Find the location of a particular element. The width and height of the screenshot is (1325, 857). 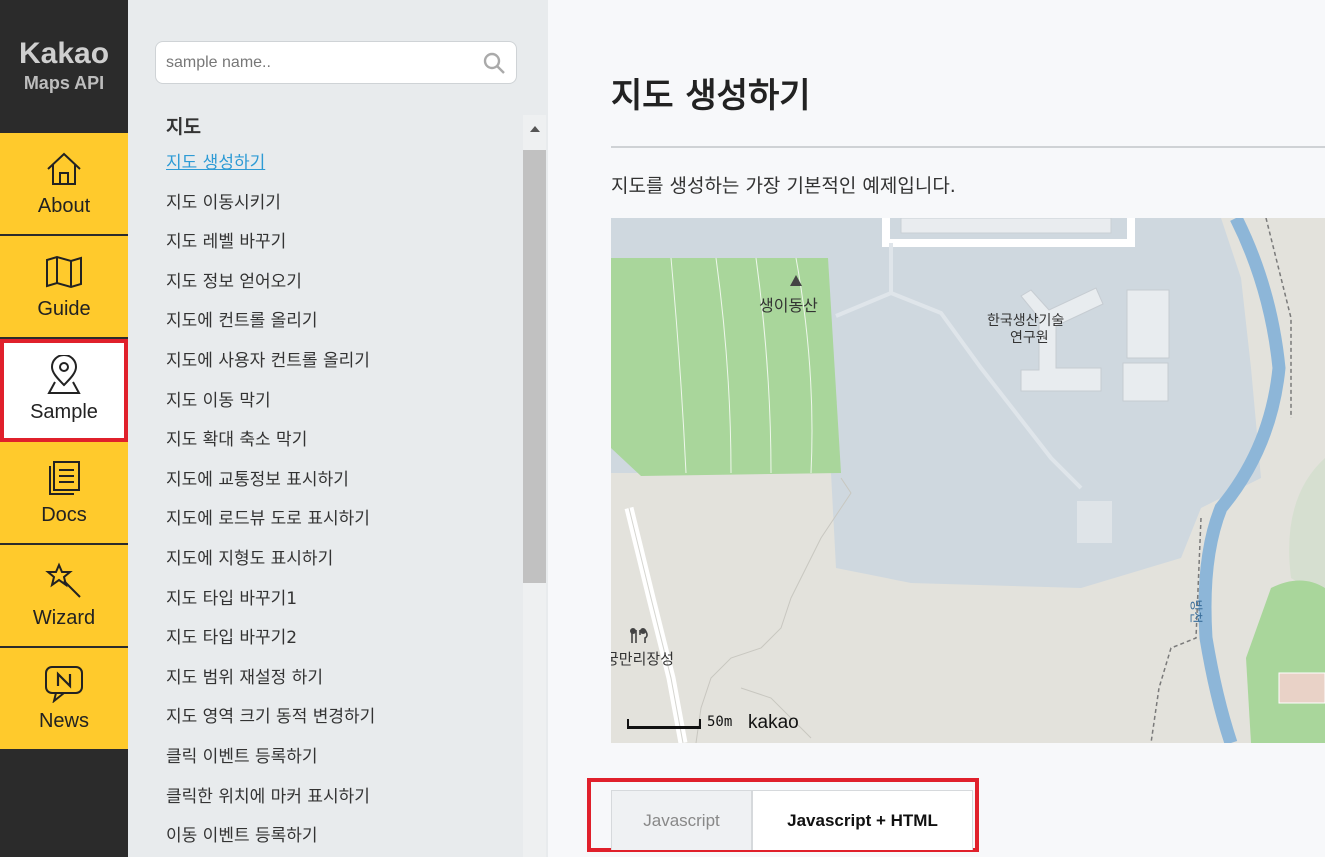

map-scale-bar: 50m is located at coordinates (679, 722).